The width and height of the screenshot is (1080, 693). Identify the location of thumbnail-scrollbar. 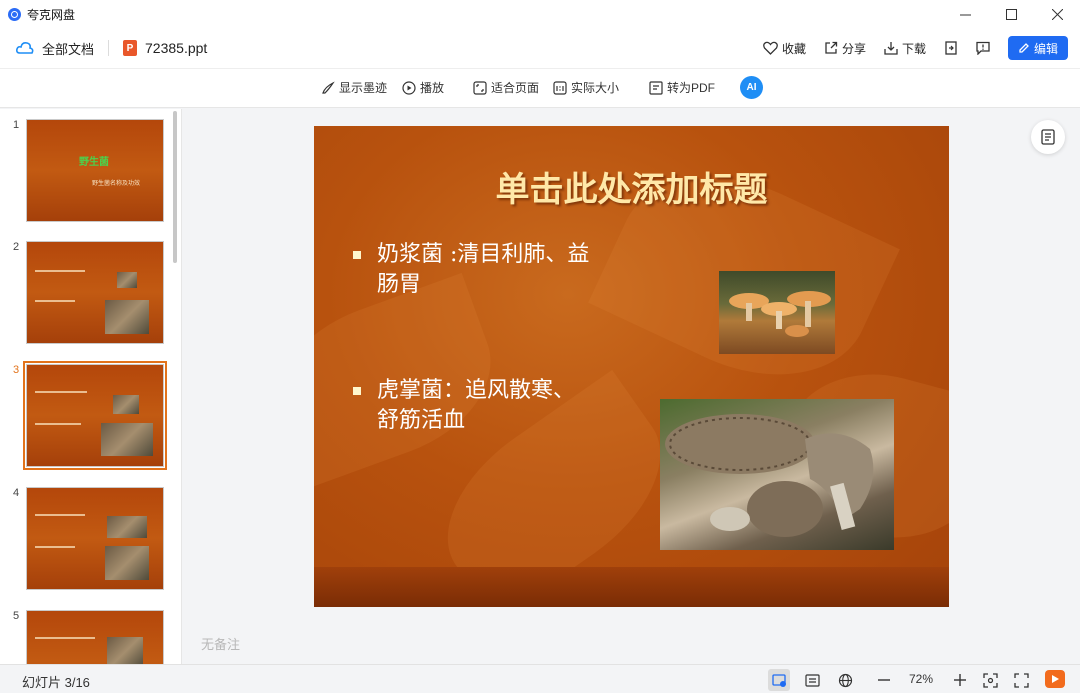
(175, 187).